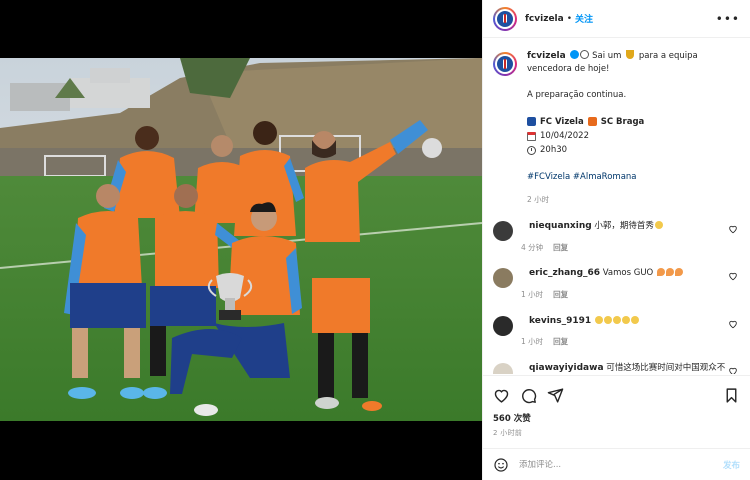  Describe the element at coordinates (566, 368) in the screenshot. I see `comment-username: qiawayiyidawa` at that location.